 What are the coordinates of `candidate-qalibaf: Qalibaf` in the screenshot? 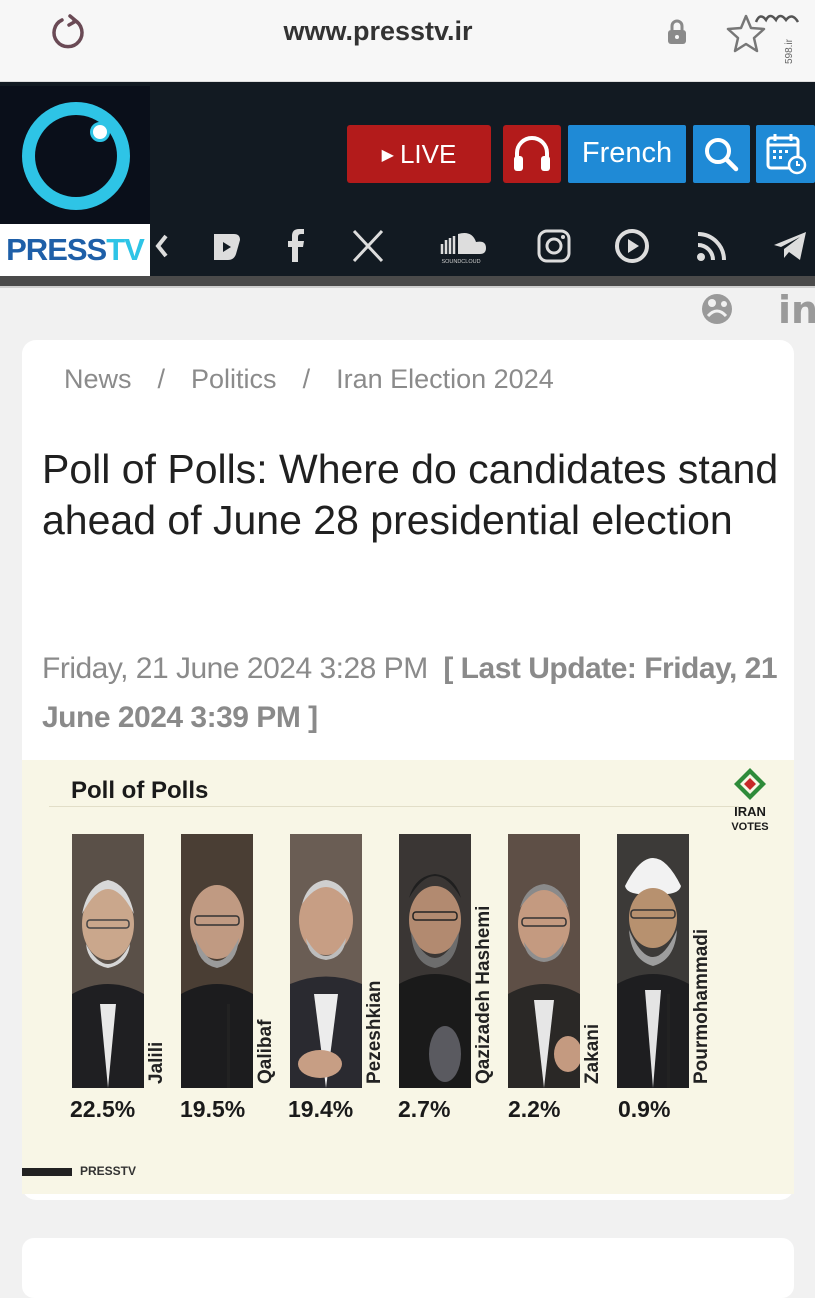 It's located at (228, 961).